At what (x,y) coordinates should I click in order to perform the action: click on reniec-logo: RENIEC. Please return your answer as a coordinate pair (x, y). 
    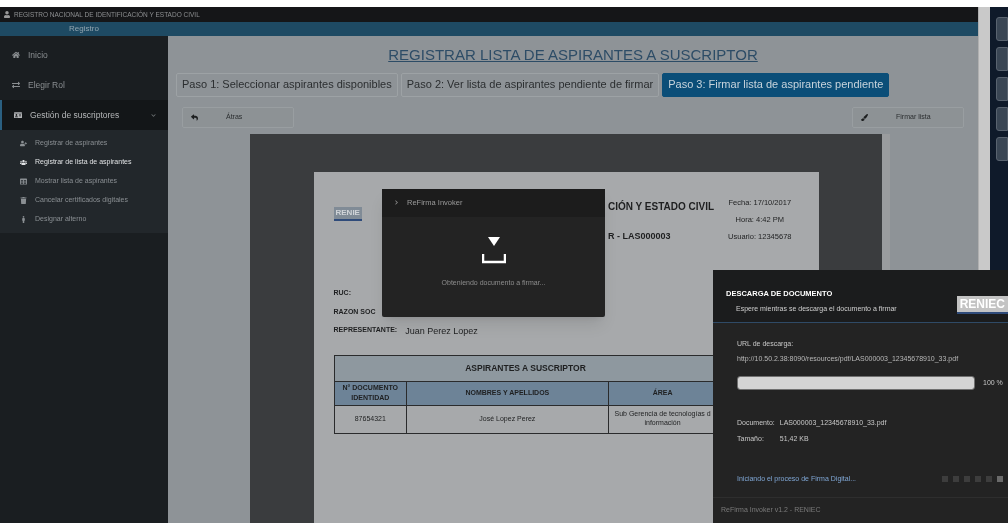
    Looking at the image, I should click on (982, 305).